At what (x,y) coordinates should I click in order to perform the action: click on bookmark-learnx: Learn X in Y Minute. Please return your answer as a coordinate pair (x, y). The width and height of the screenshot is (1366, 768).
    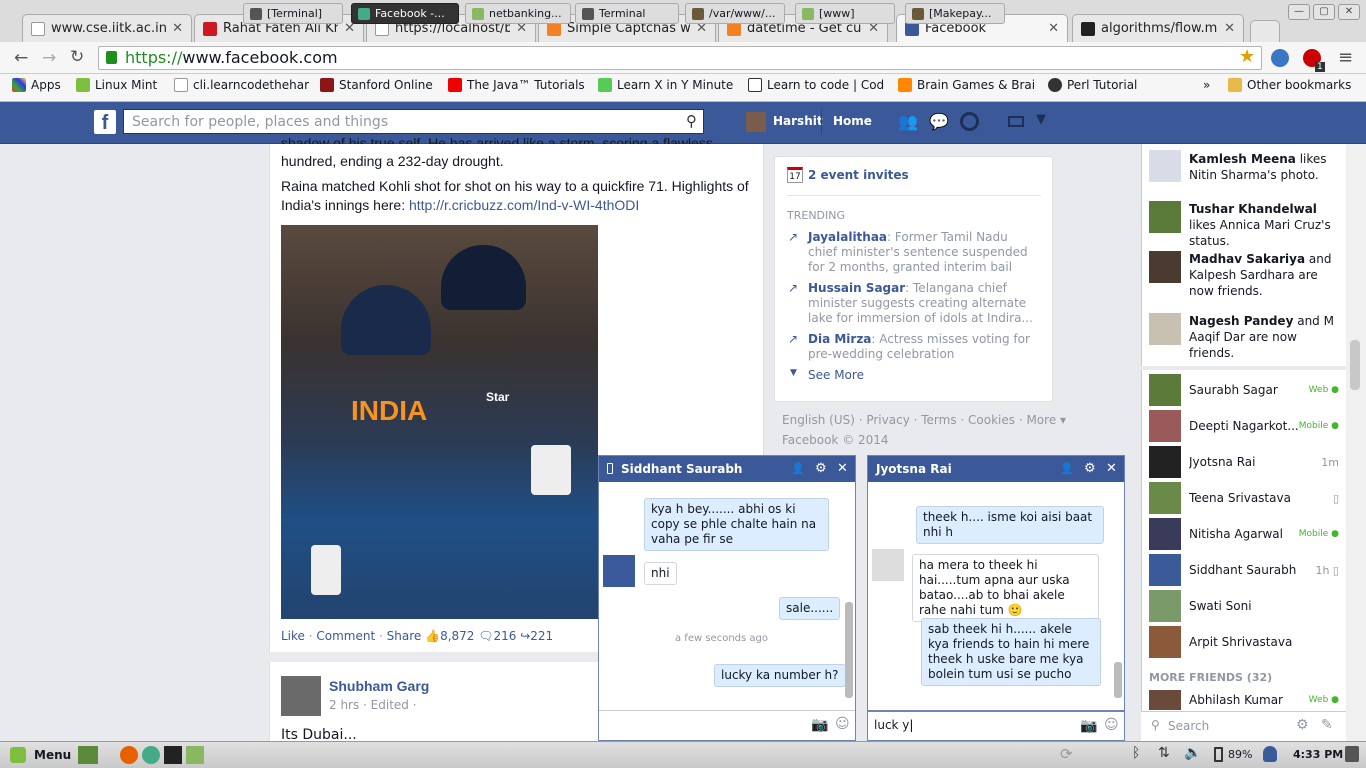
    Looking at the image, I should click on (667, 85).